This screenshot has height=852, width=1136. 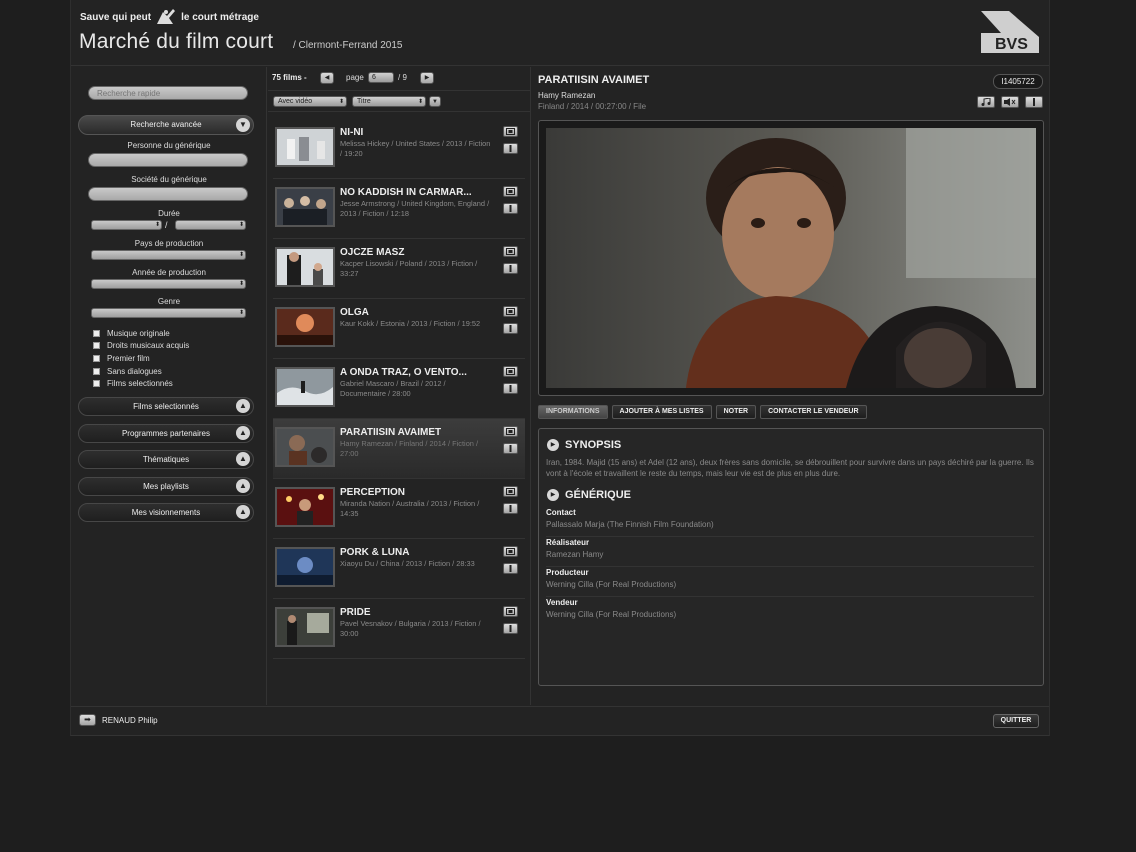 What do you see at coordinates (584, 445) in the screenshot?
I see `synopsis-header: ▶ SYNOPSIS` at bounding box center [584, 445].